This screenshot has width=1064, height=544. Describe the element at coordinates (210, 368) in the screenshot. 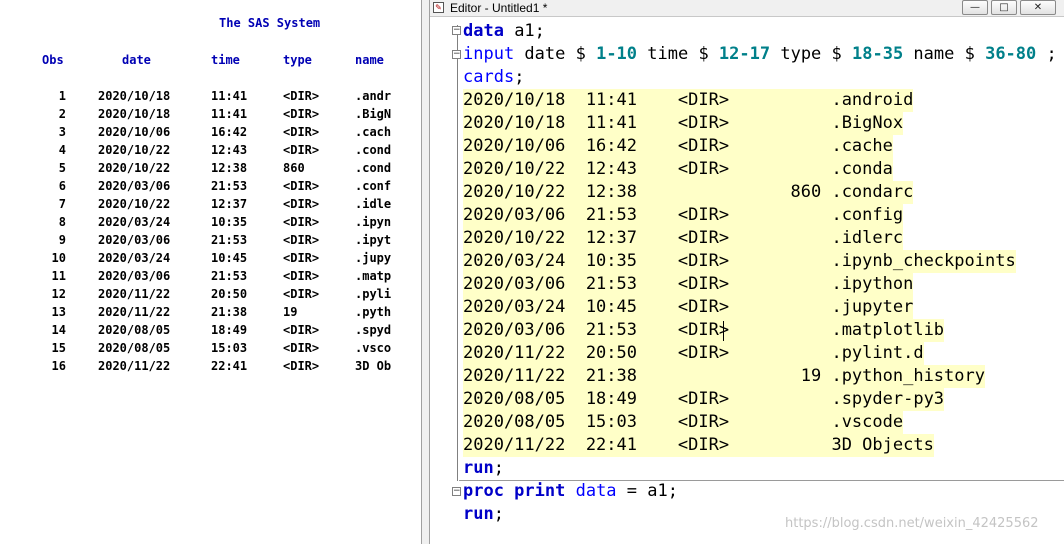

I see `table-row: 16 2020/11/22 22:41 <DIR> 3D Ob` at that location.